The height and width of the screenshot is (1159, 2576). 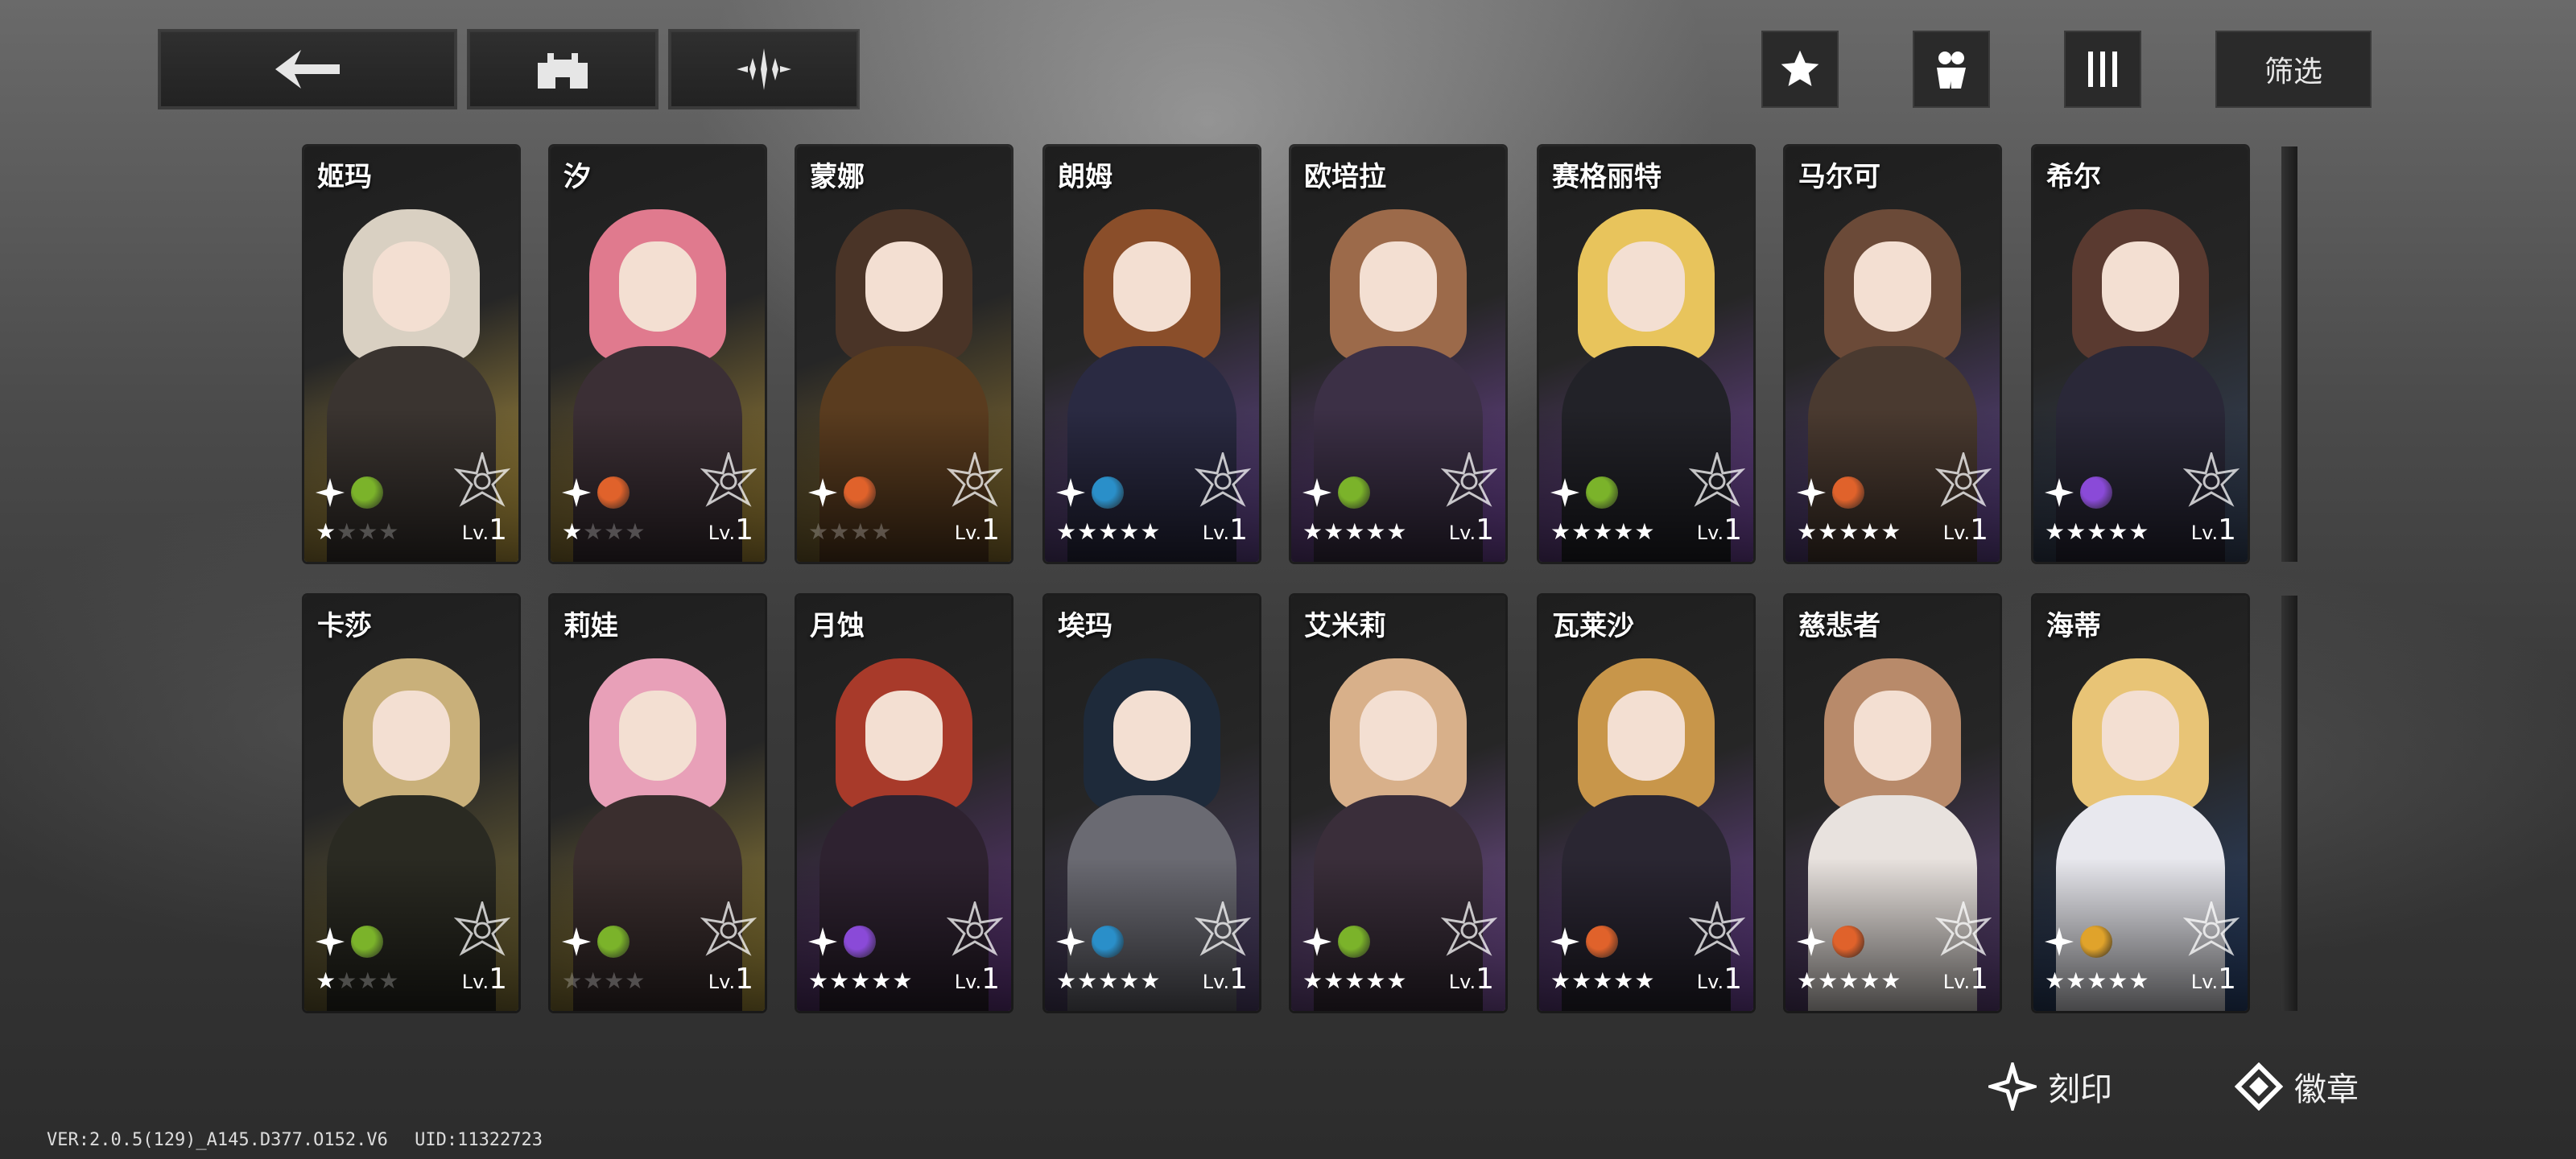 I want to click on character-card: 汐 ★★★★ Lv.1, so click(x=658, y=354).